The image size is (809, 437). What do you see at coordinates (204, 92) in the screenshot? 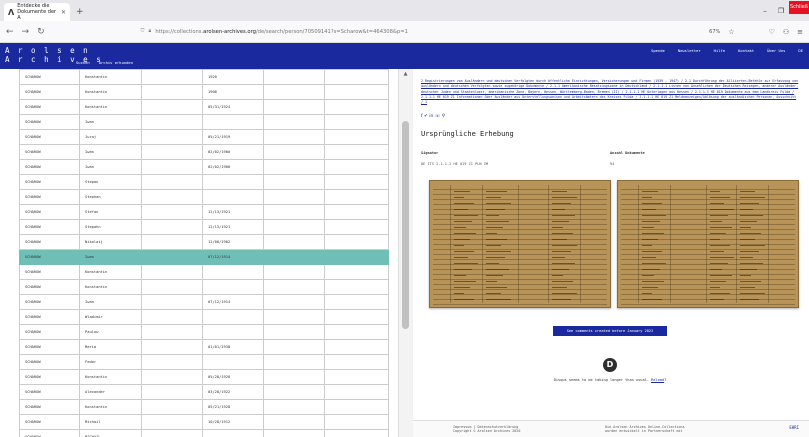
I see `table-row: SCHAROW Konstantin 1908` at bounding box center [204, 92].